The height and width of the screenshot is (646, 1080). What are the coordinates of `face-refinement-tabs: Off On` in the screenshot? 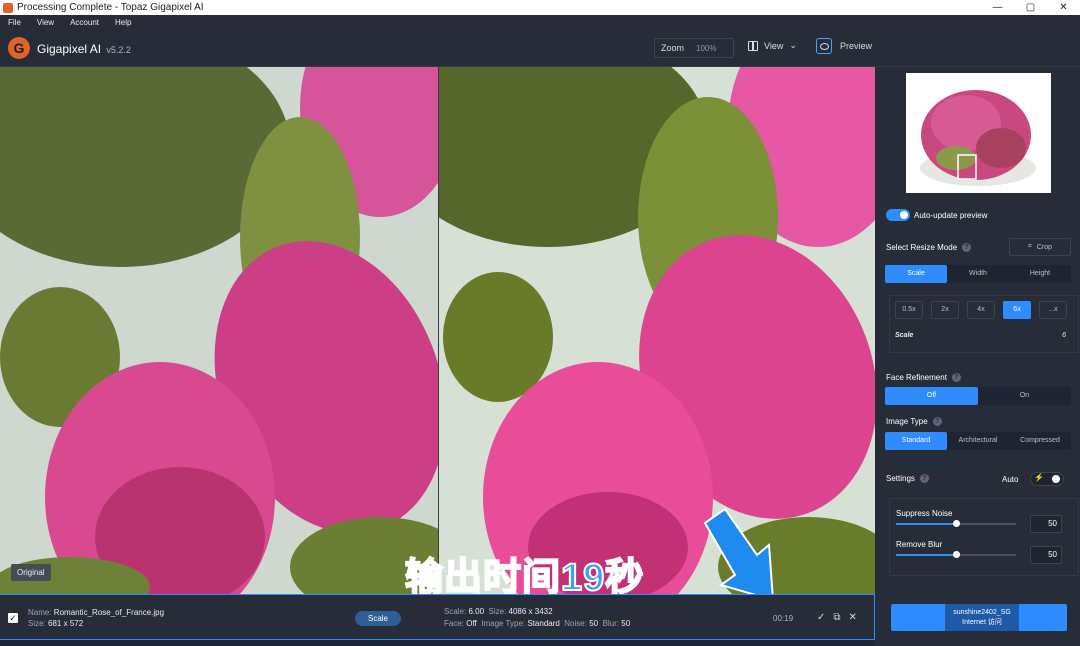 It's located at (978, 396).